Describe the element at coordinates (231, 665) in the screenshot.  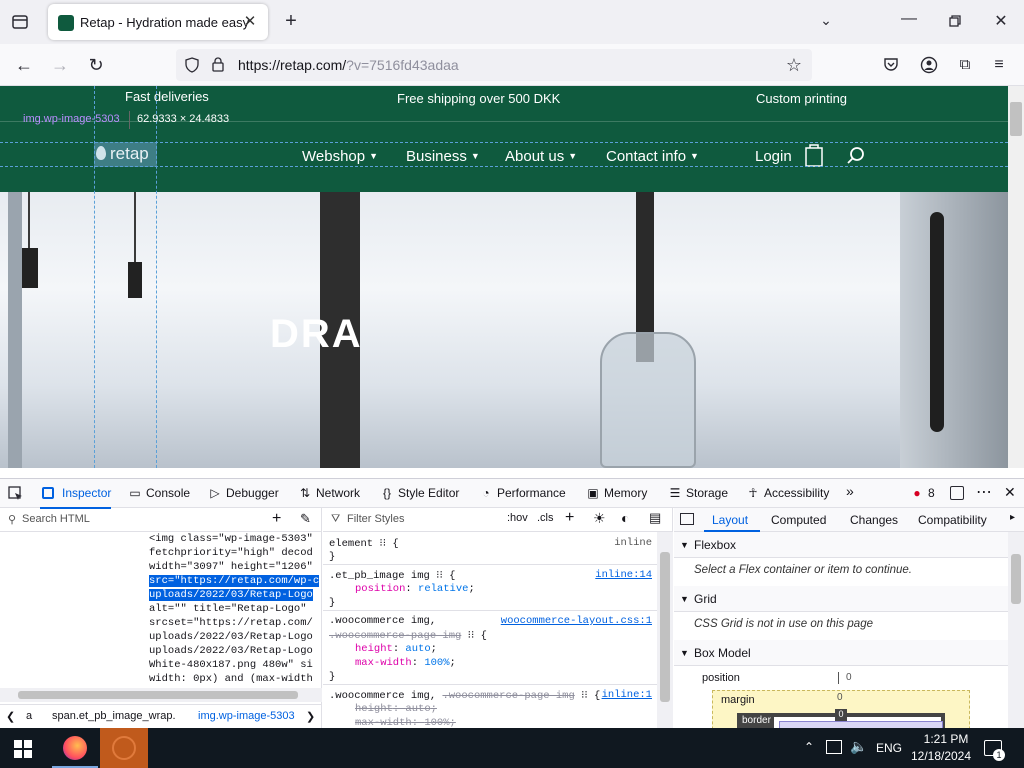
I see `markup-line: White-480x187.png 480w" si` at that location.